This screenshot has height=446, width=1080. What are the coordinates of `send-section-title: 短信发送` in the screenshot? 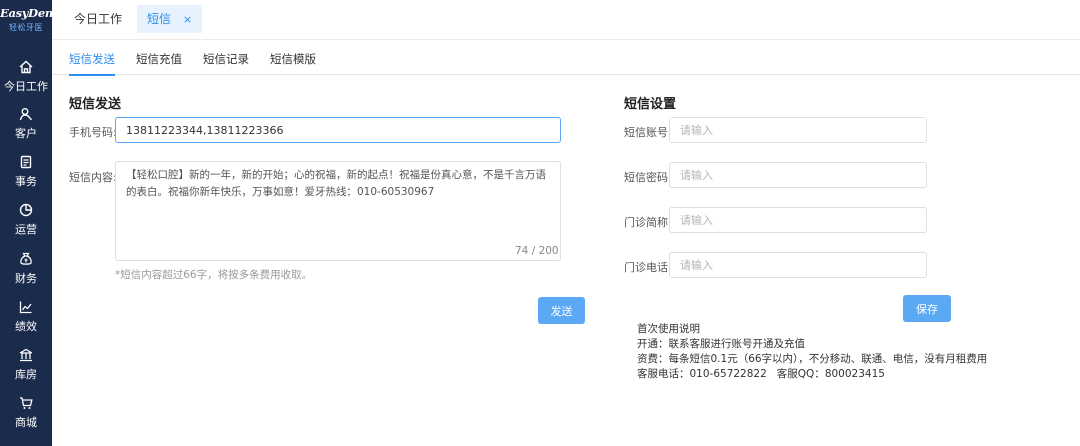 It's located at (95, 104).